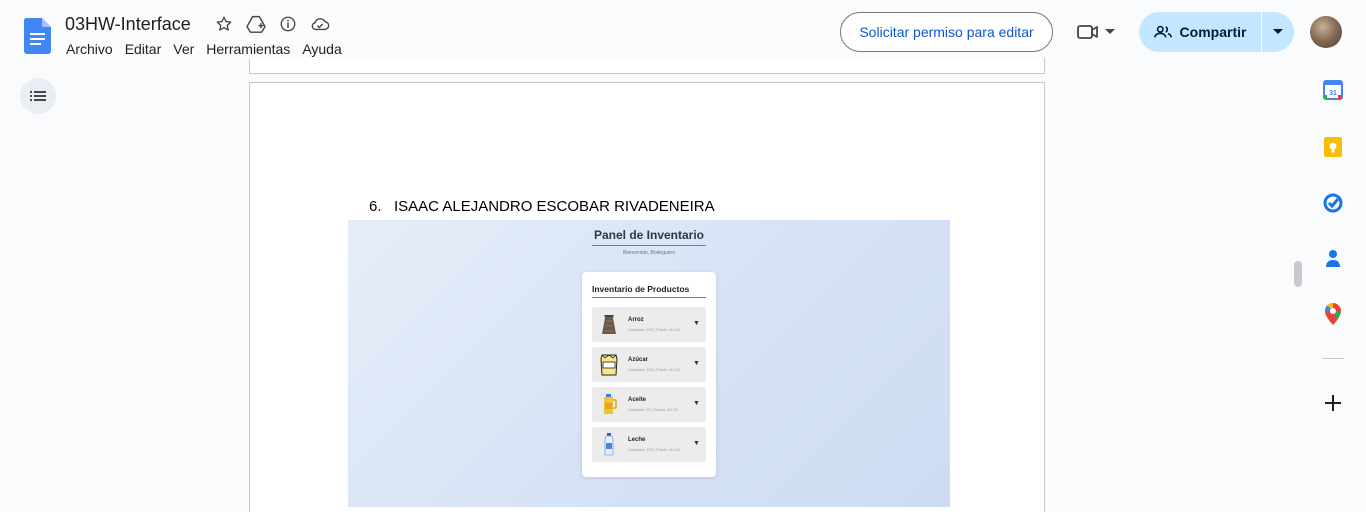 The height and width of the screenshot is (512, 1366). What do you see at coordinates (1298, 274) in the screenshot?
I see `scrollbar-thumb` at bounding box center [1298, 274].